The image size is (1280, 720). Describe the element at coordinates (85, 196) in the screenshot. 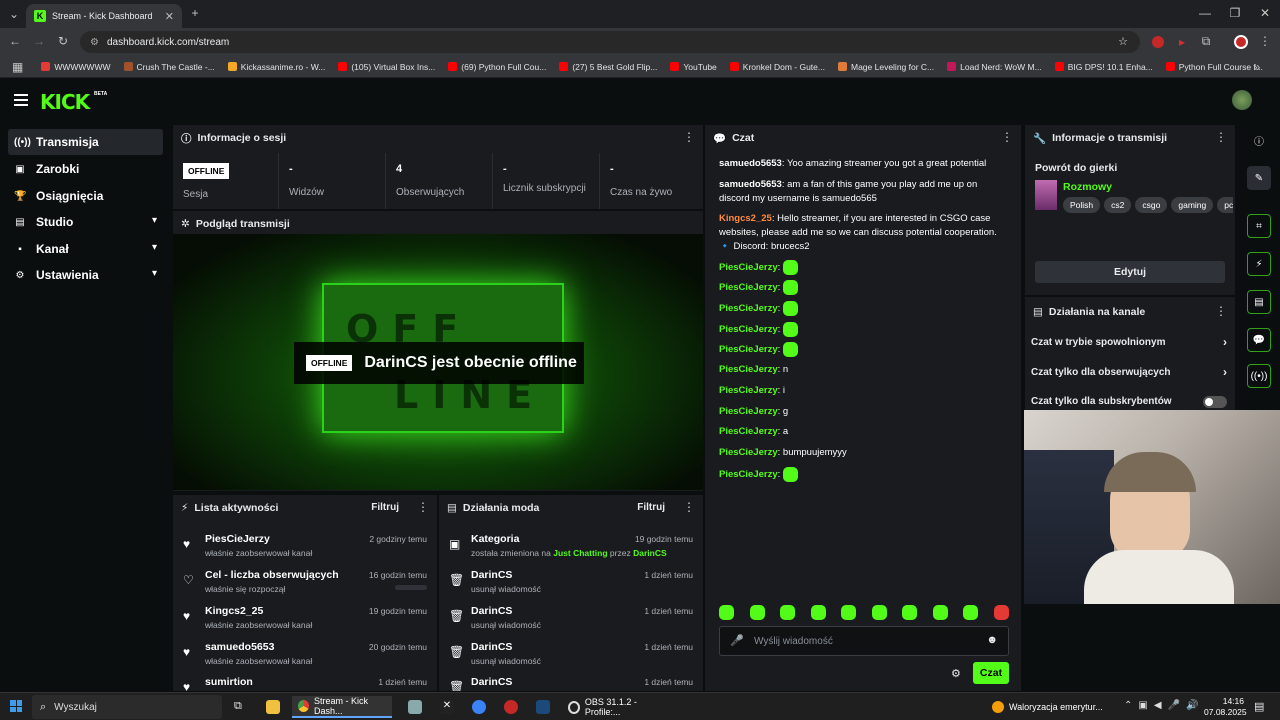

I see `sidebar-item-osiagniecia: 🏆 Osiągnięcia` at that location.